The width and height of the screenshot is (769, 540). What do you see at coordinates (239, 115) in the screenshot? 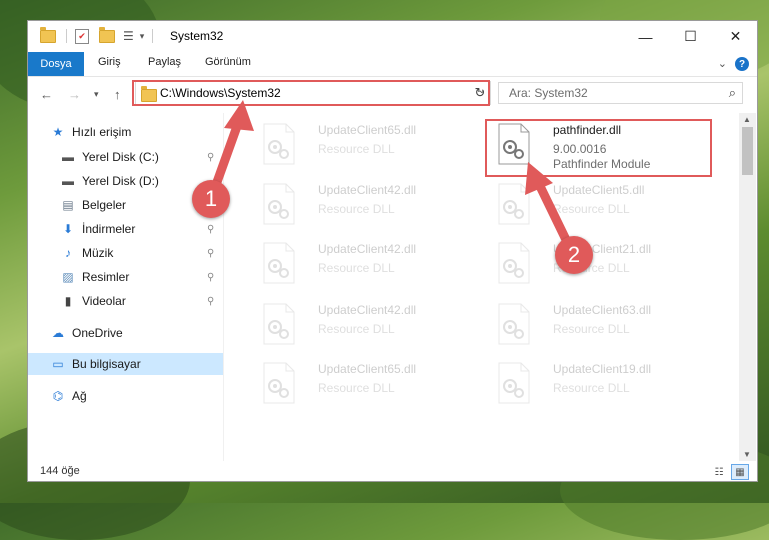
I see `arrow-1-head` at bounding box center [239, 115].